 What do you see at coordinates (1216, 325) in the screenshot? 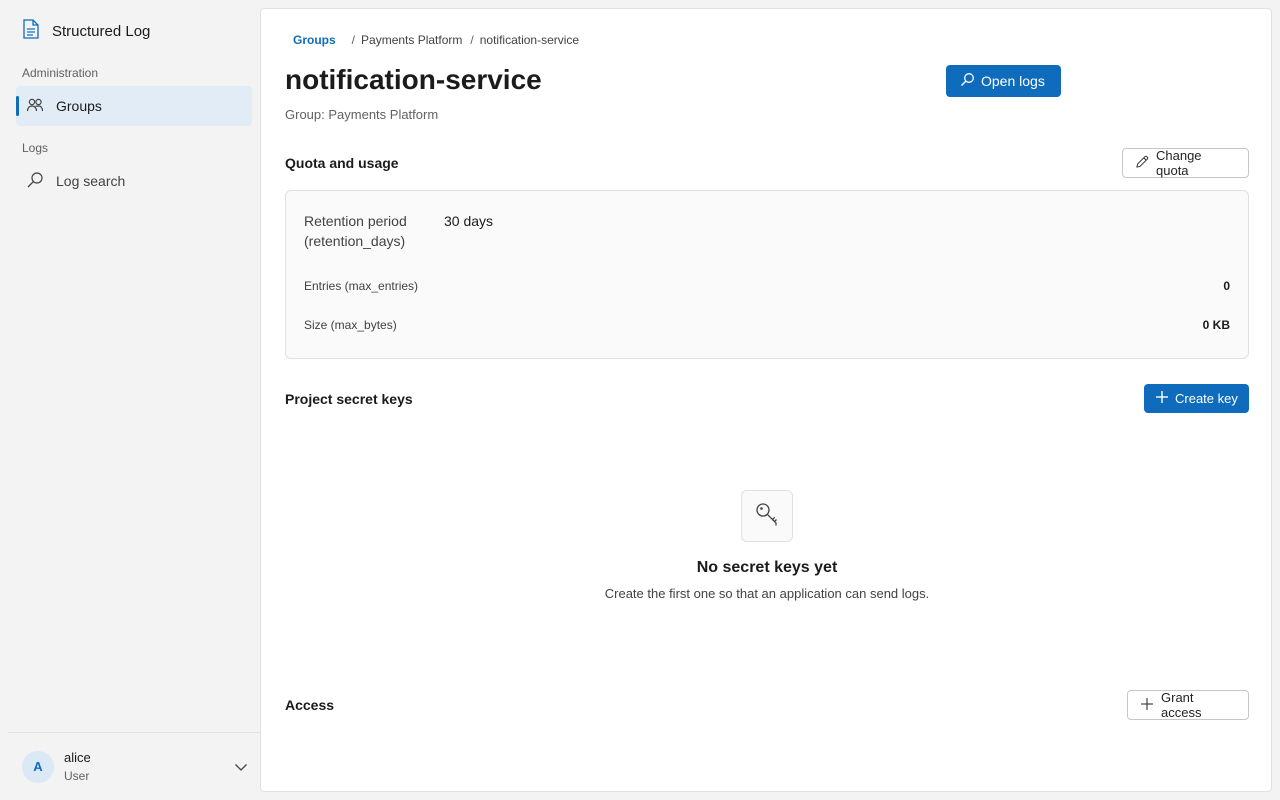
I see `size-value: 0 KB` at bounding box center [1216, 325].